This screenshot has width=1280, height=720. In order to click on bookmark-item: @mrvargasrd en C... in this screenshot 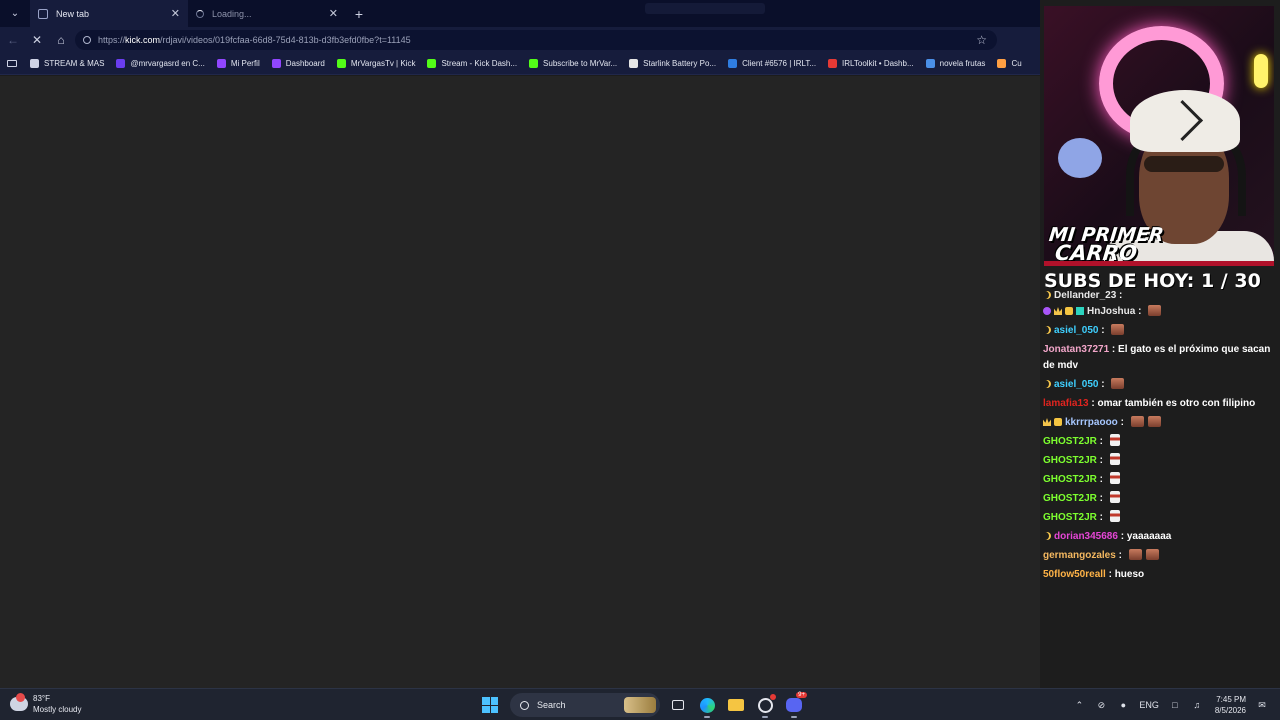, I will do `click(160, 63)`.